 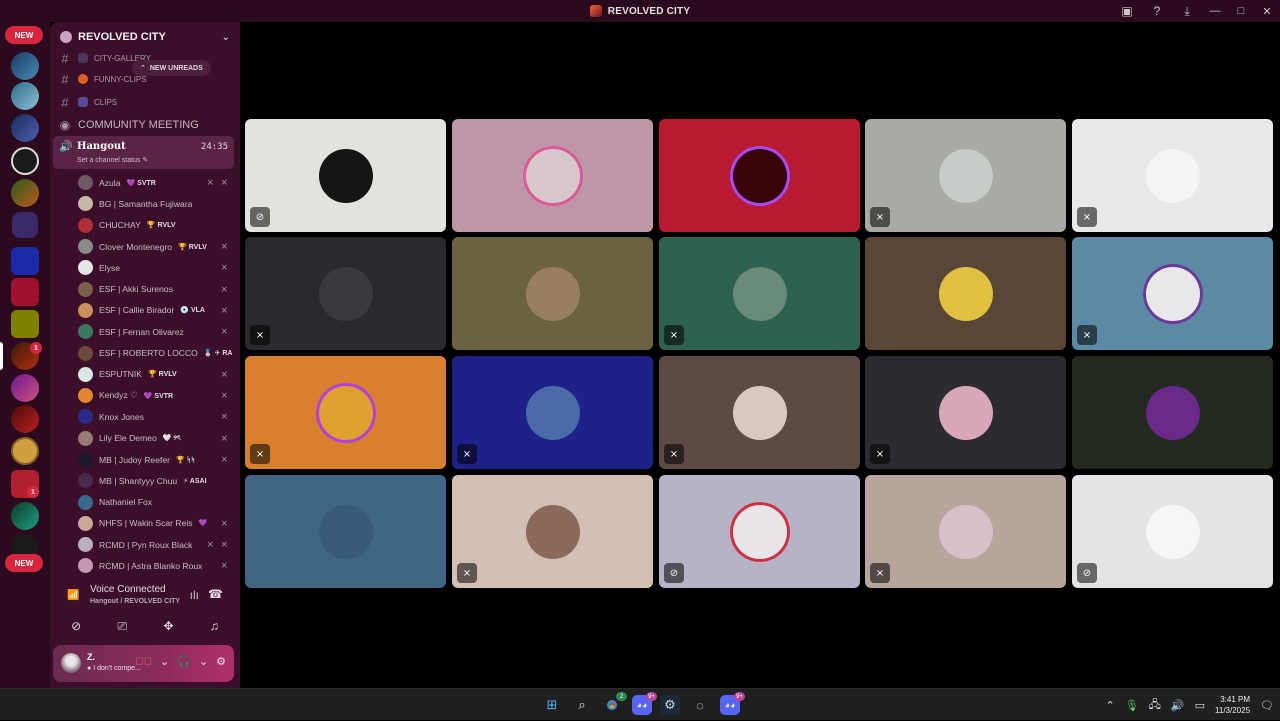 What do you see at coordinates (145, 523) in the screenshot?
I see `voice-member: NHFS | Wakin Scar Reis 💜 ⨯` at bounding box center [145, 523].